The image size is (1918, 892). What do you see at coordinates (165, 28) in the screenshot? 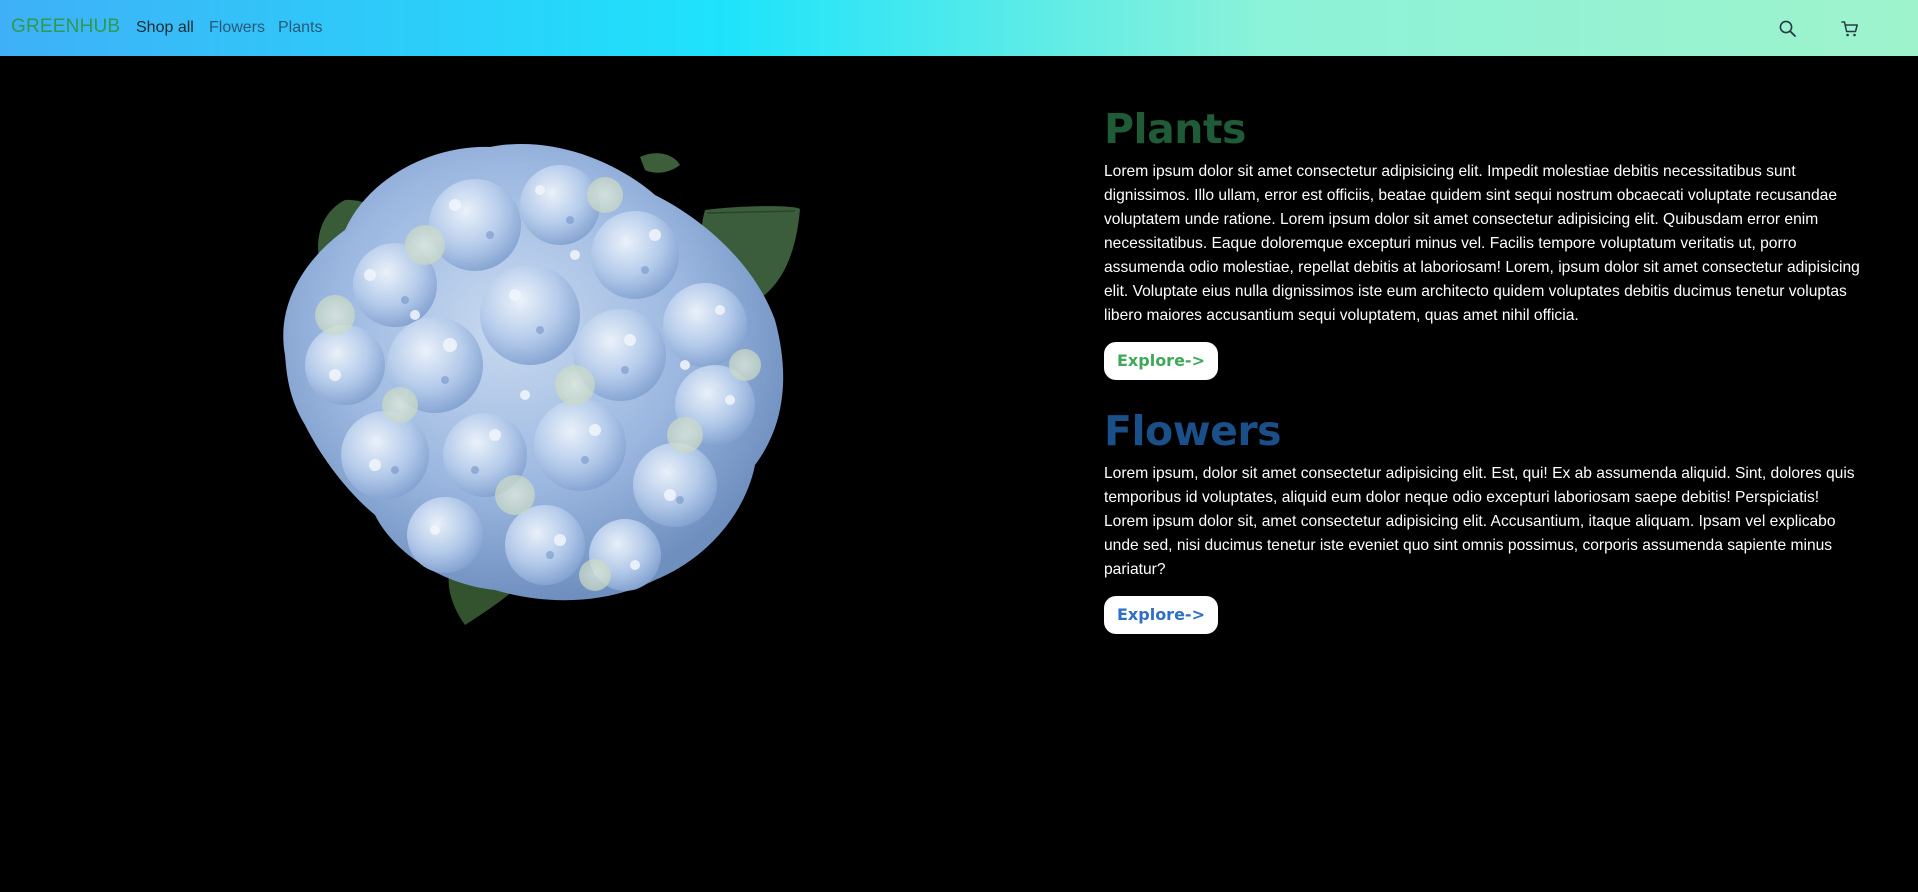
I see `nav-link-shop-all: Shop all` at bounding box center [165, 28].